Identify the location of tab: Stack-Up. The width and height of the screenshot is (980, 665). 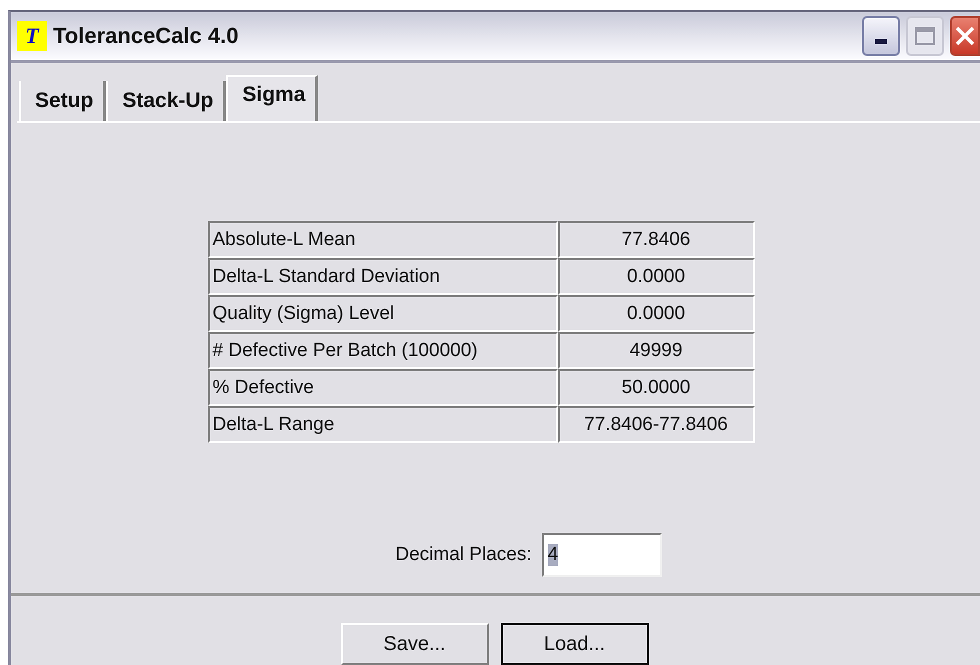
(166, 101).